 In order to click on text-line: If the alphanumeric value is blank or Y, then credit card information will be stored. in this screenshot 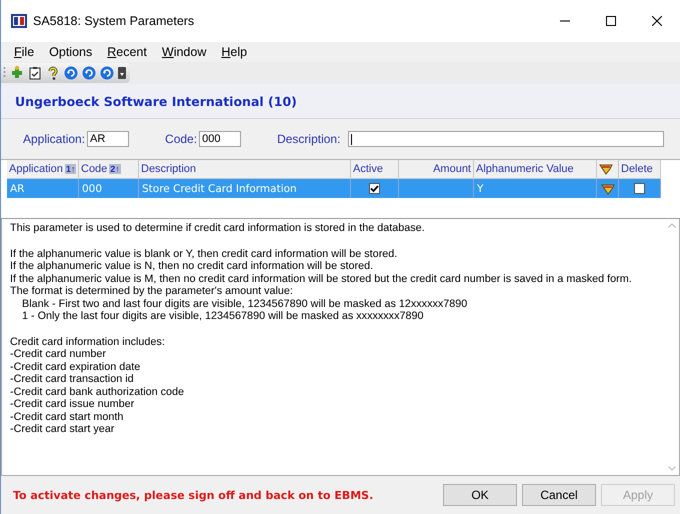, I will do `click(204, 254)`.